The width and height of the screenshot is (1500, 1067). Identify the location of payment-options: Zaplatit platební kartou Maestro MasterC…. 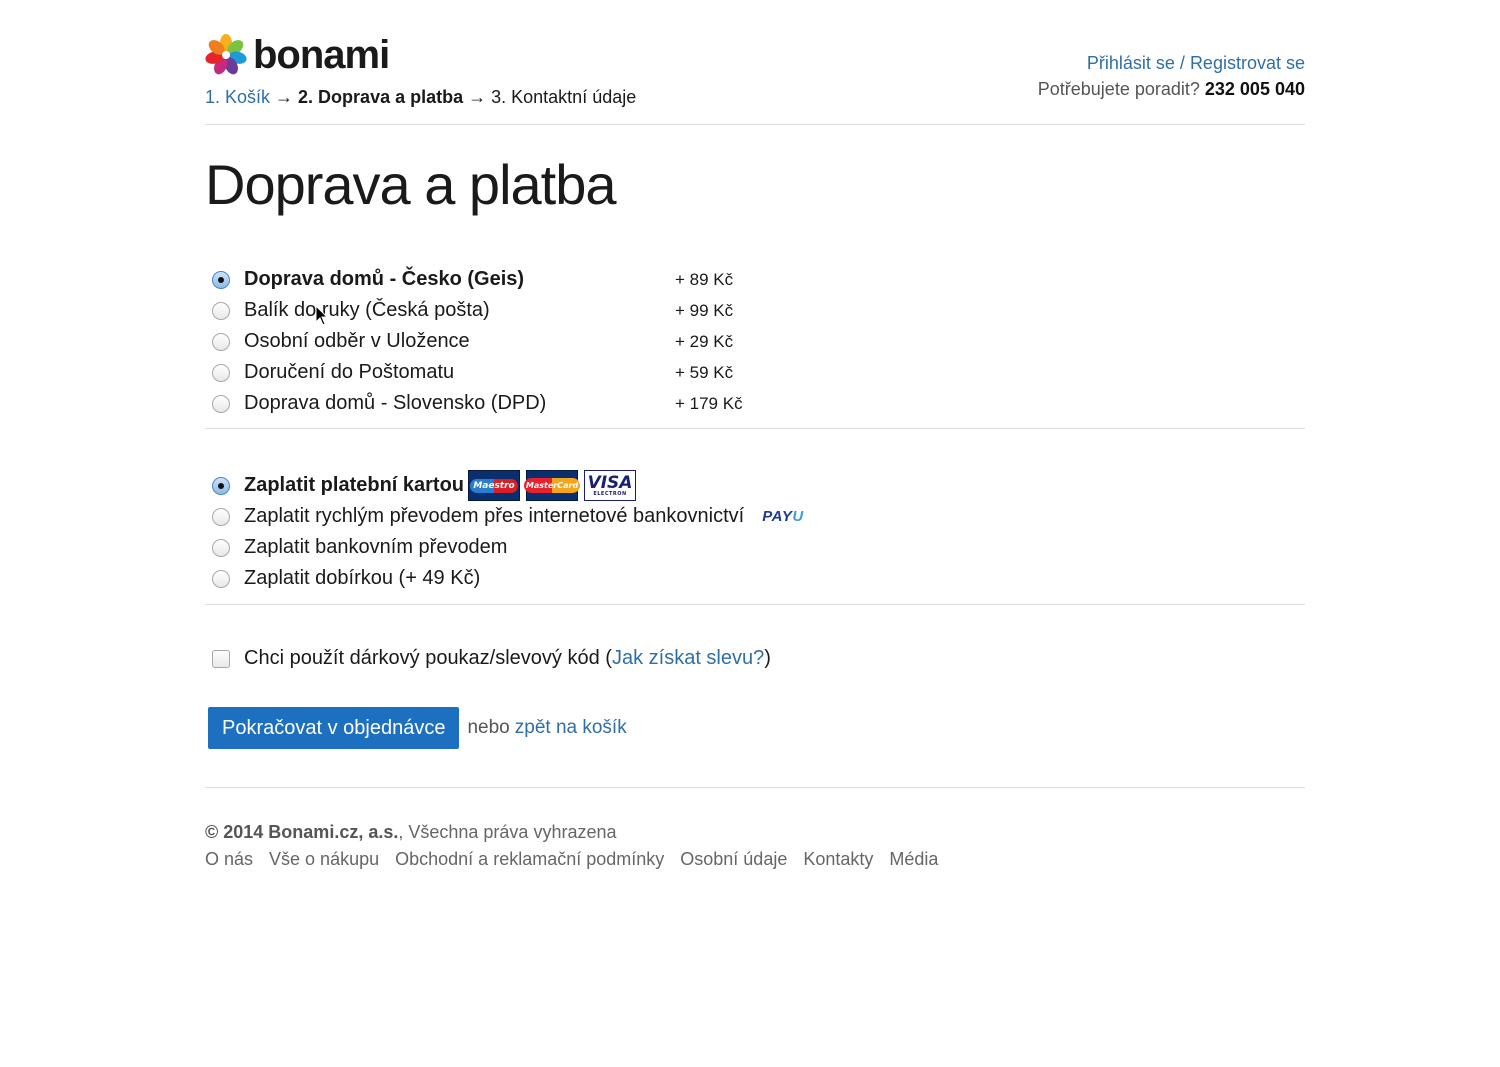
(755, 537).